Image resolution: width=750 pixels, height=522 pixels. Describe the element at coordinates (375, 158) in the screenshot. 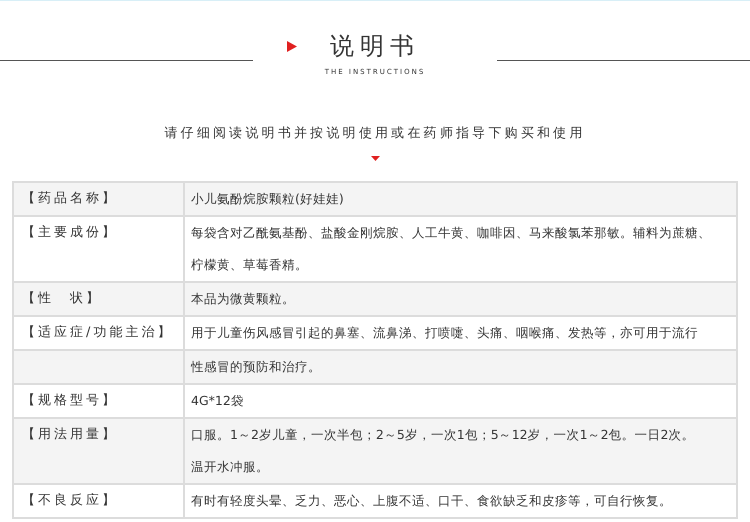

I see `caret-icon` at that location.